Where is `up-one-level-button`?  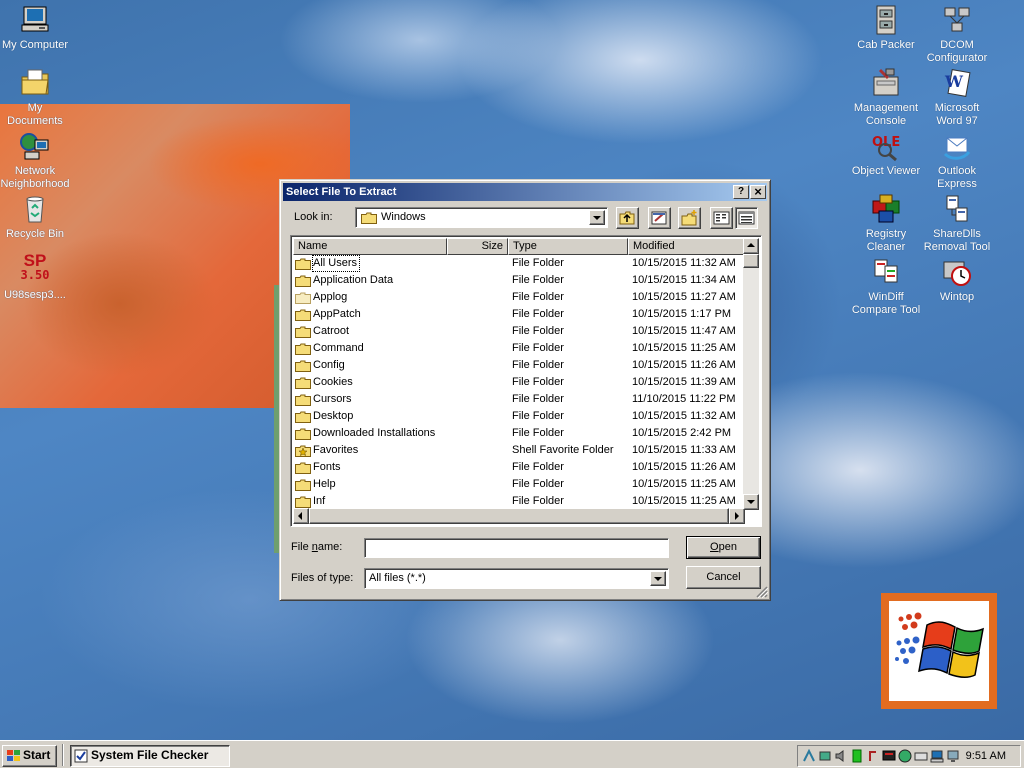 up-one-level-button is located at coordinates (627, 218).